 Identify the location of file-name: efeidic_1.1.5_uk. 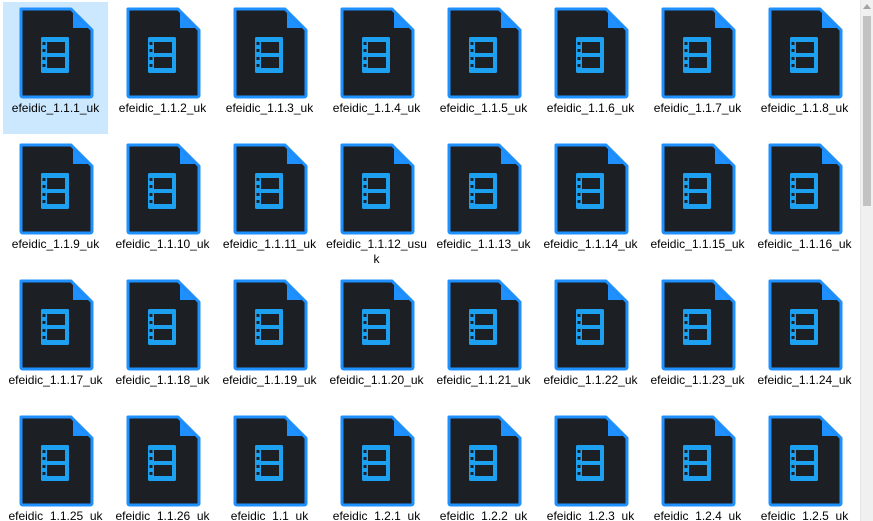
(483, 108).